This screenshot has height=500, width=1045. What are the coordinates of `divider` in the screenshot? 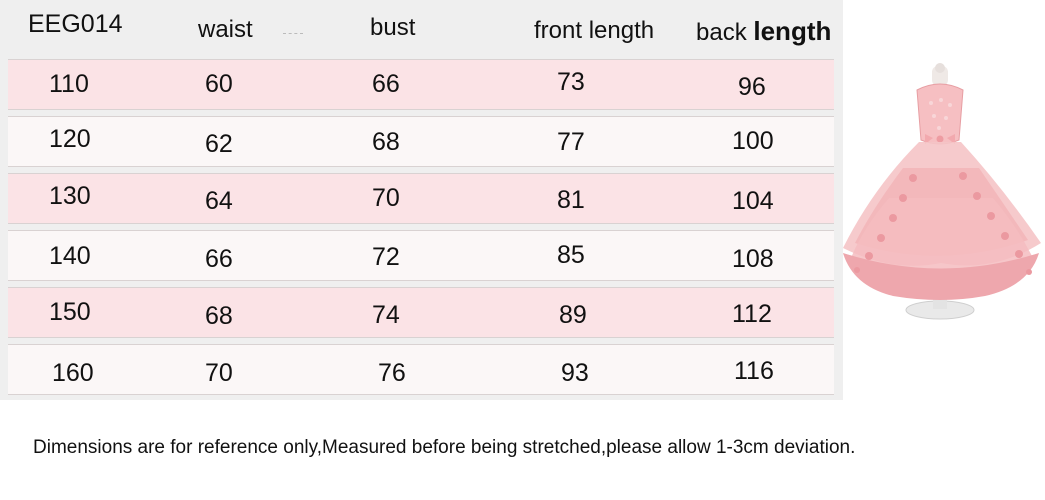 It's located at (293, 34).